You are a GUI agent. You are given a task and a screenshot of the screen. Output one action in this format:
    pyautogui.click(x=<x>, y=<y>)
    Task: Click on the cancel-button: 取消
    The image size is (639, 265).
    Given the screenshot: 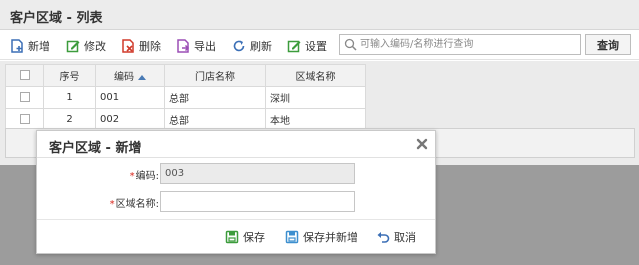 What is the action you would take?
    pyautogui.click(x=396, y=236)
    